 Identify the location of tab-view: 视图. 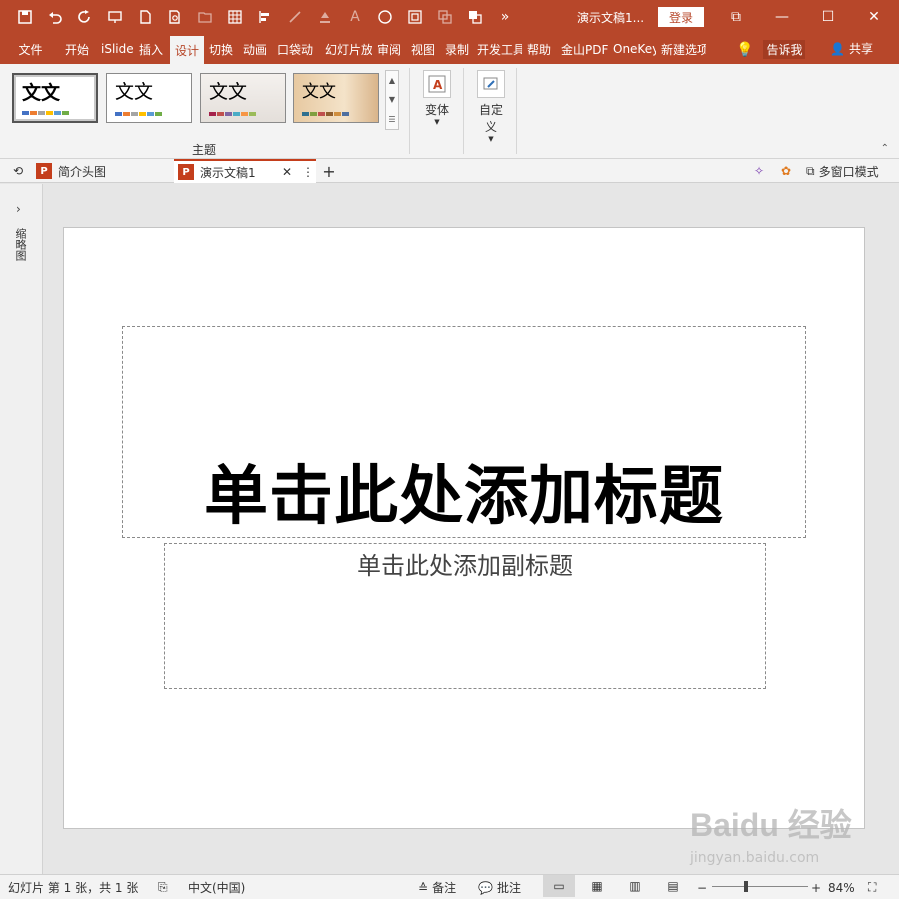
(423, 49).